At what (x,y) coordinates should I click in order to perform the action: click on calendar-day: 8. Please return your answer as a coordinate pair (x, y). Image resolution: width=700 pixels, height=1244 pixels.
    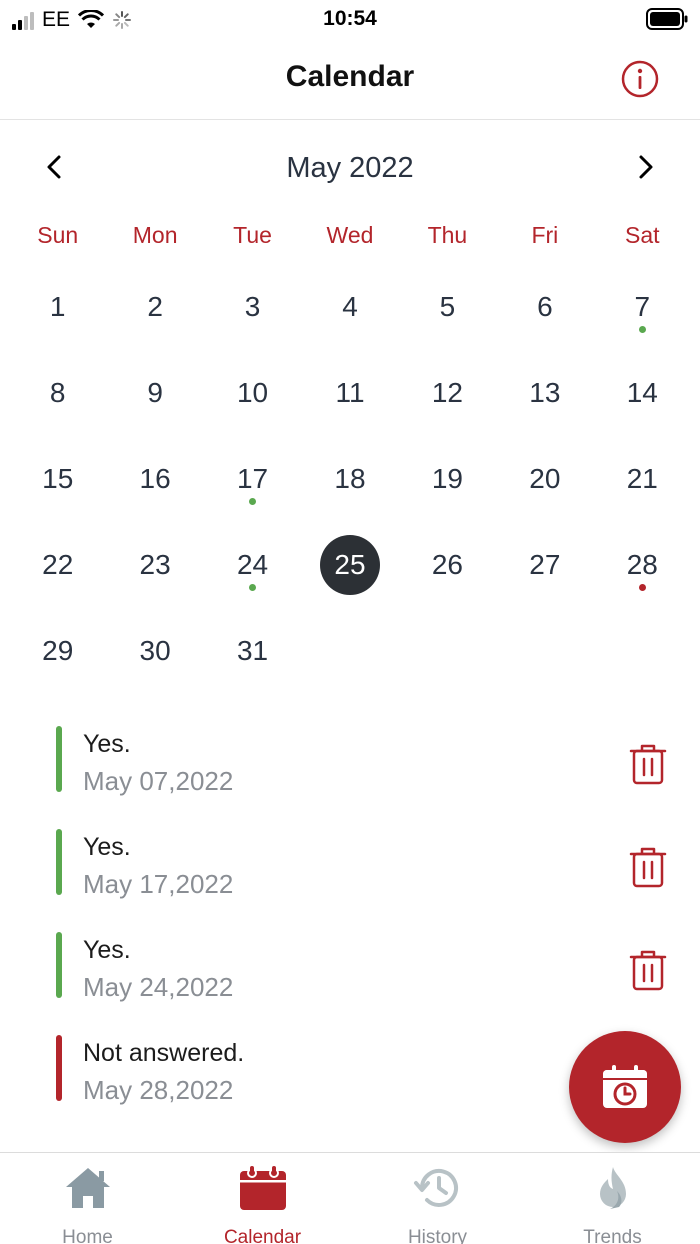
    Looking at the image, I should click on (57, 393).